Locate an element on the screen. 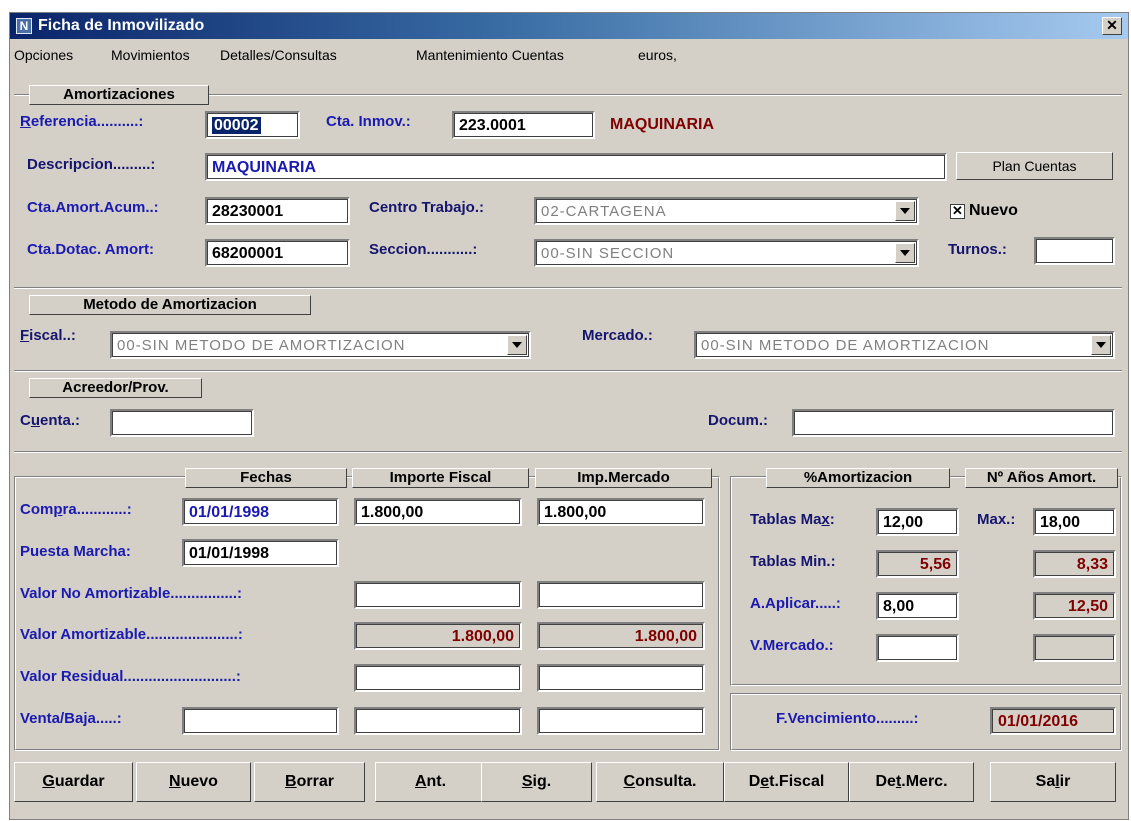 The width and height of the screenshot is (1131, 821). plan-cuentas-button: Plan Cuentas is located at coordinates (1034, 166).